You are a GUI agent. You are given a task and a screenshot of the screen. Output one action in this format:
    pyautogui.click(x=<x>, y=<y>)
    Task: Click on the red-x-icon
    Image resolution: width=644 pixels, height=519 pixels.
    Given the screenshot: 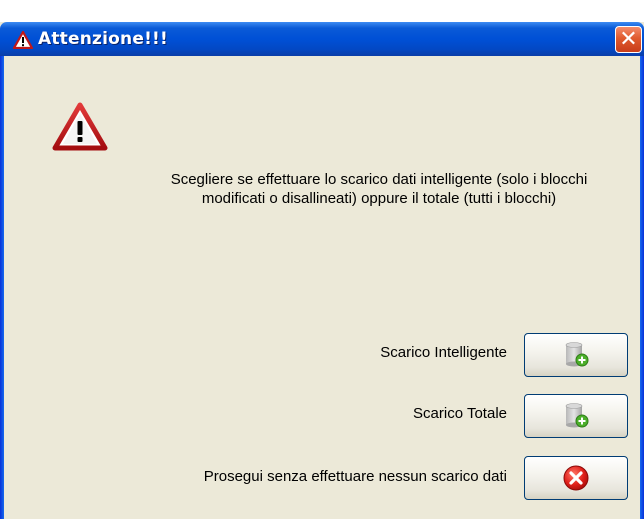 What is the action you would take?
    pyautogui.click(x=576, y=478)
    